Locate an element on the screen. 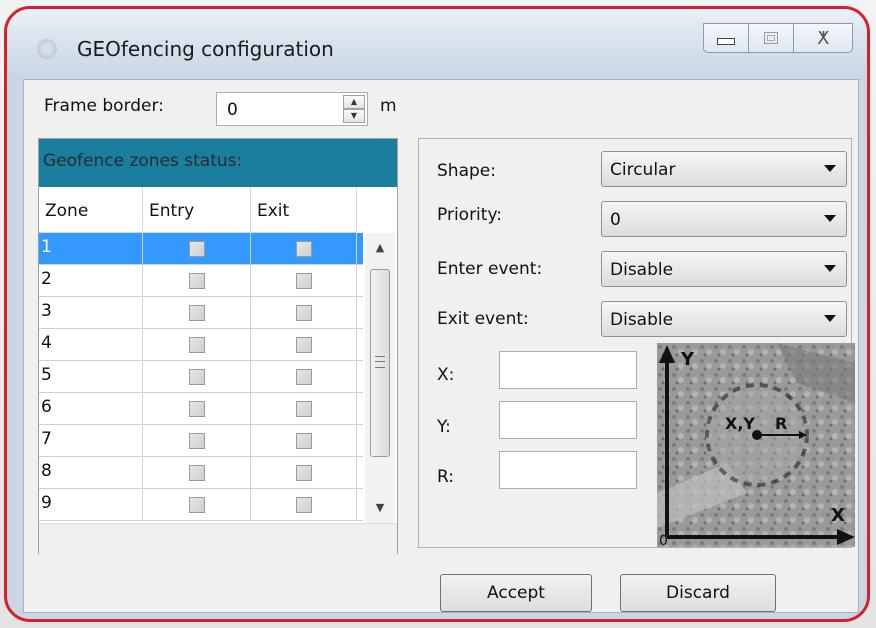  spin-buttons: ▲ ▼ is located at coordinates (354, 109).